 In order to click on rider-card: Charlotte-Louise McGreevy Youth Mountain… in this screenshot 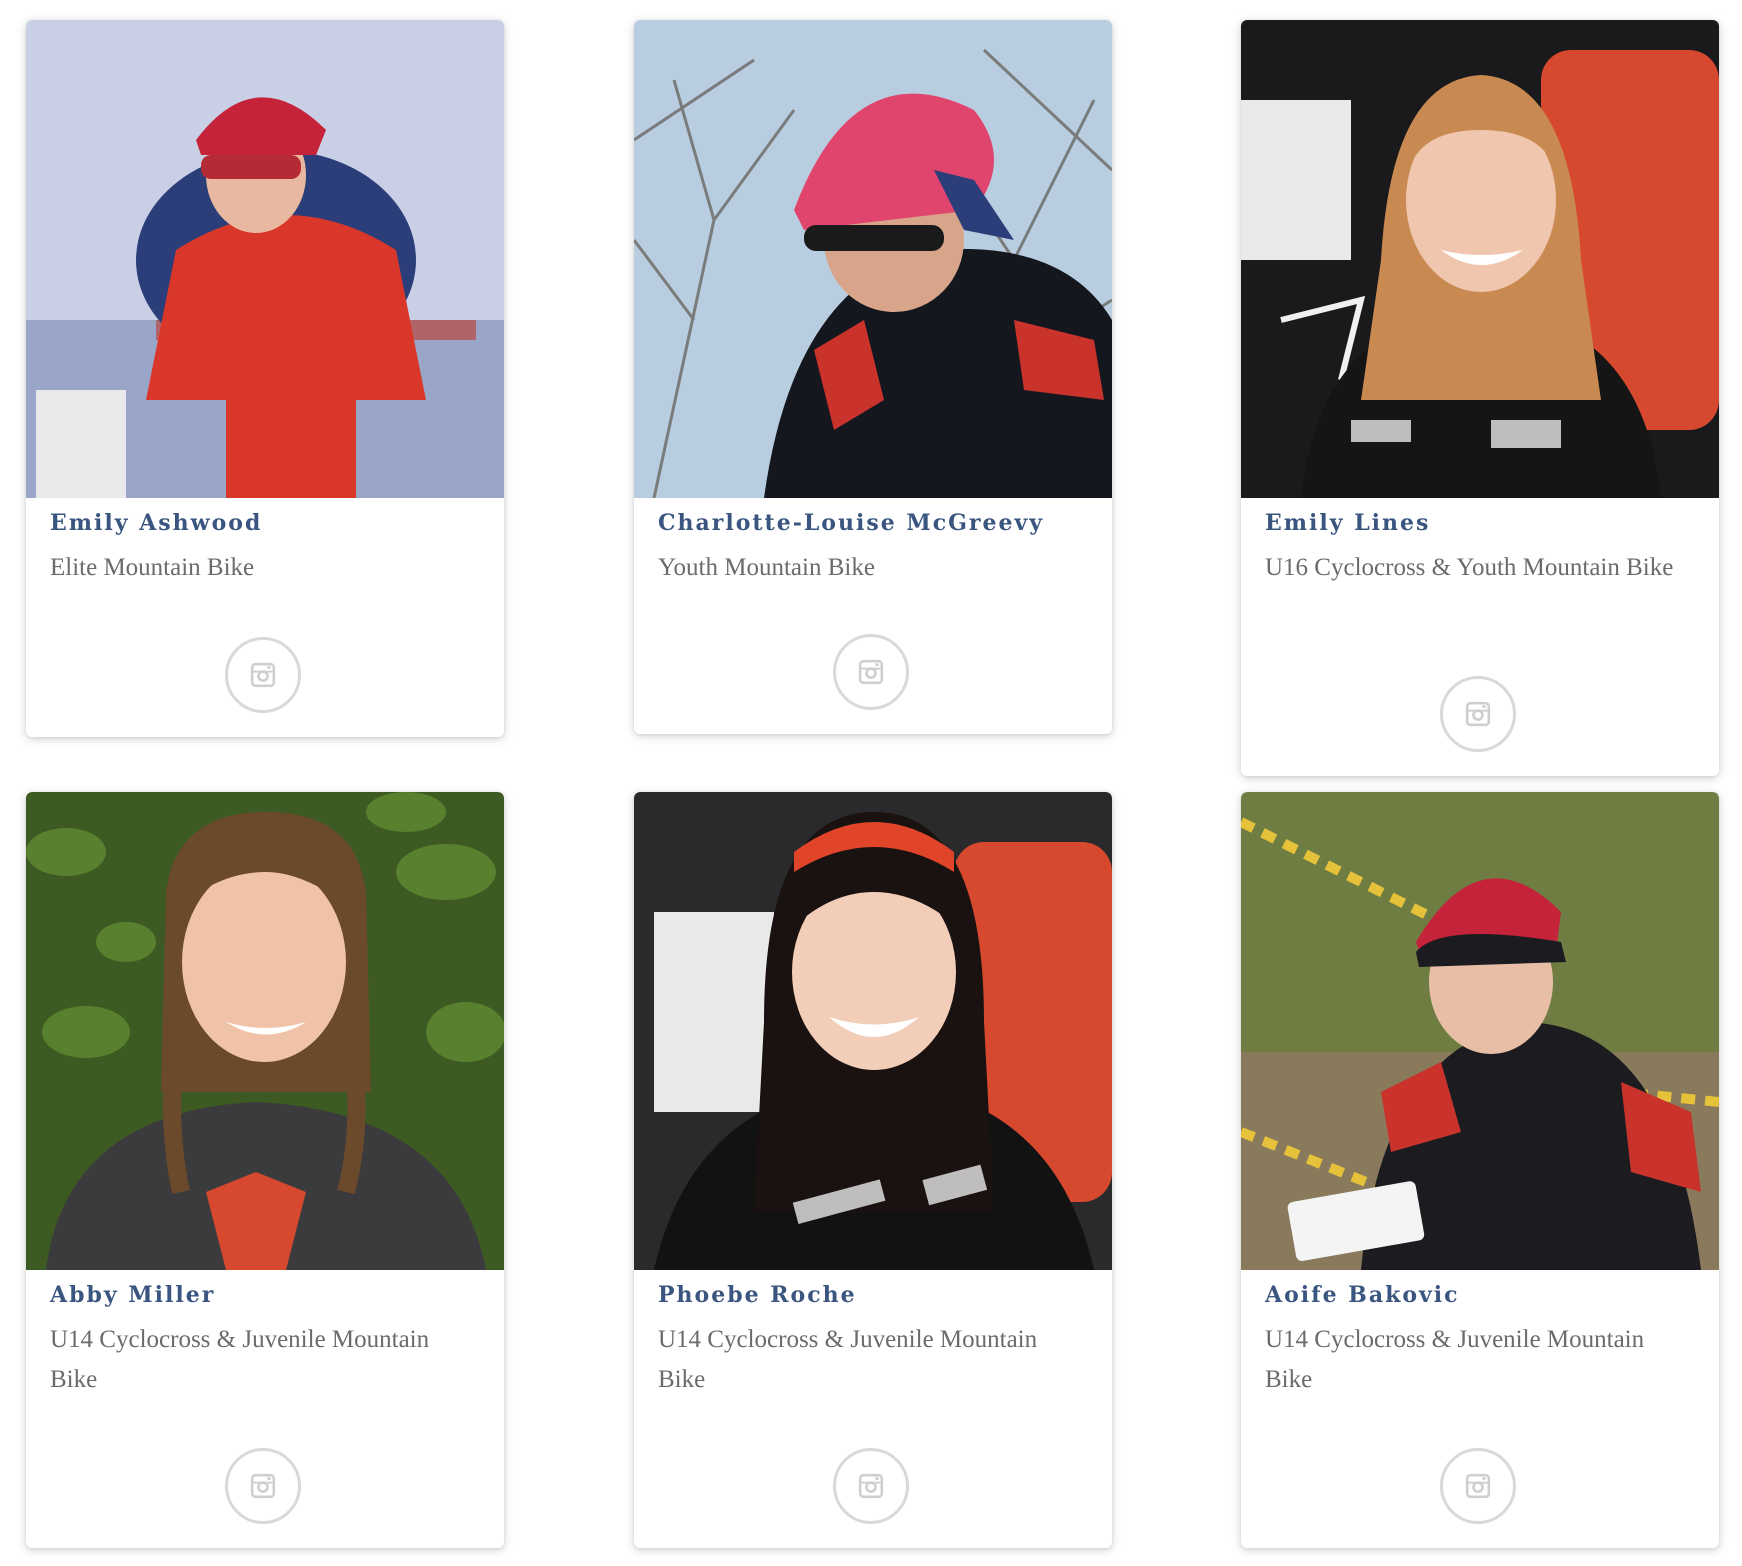, I will do `click(873, 377)`.